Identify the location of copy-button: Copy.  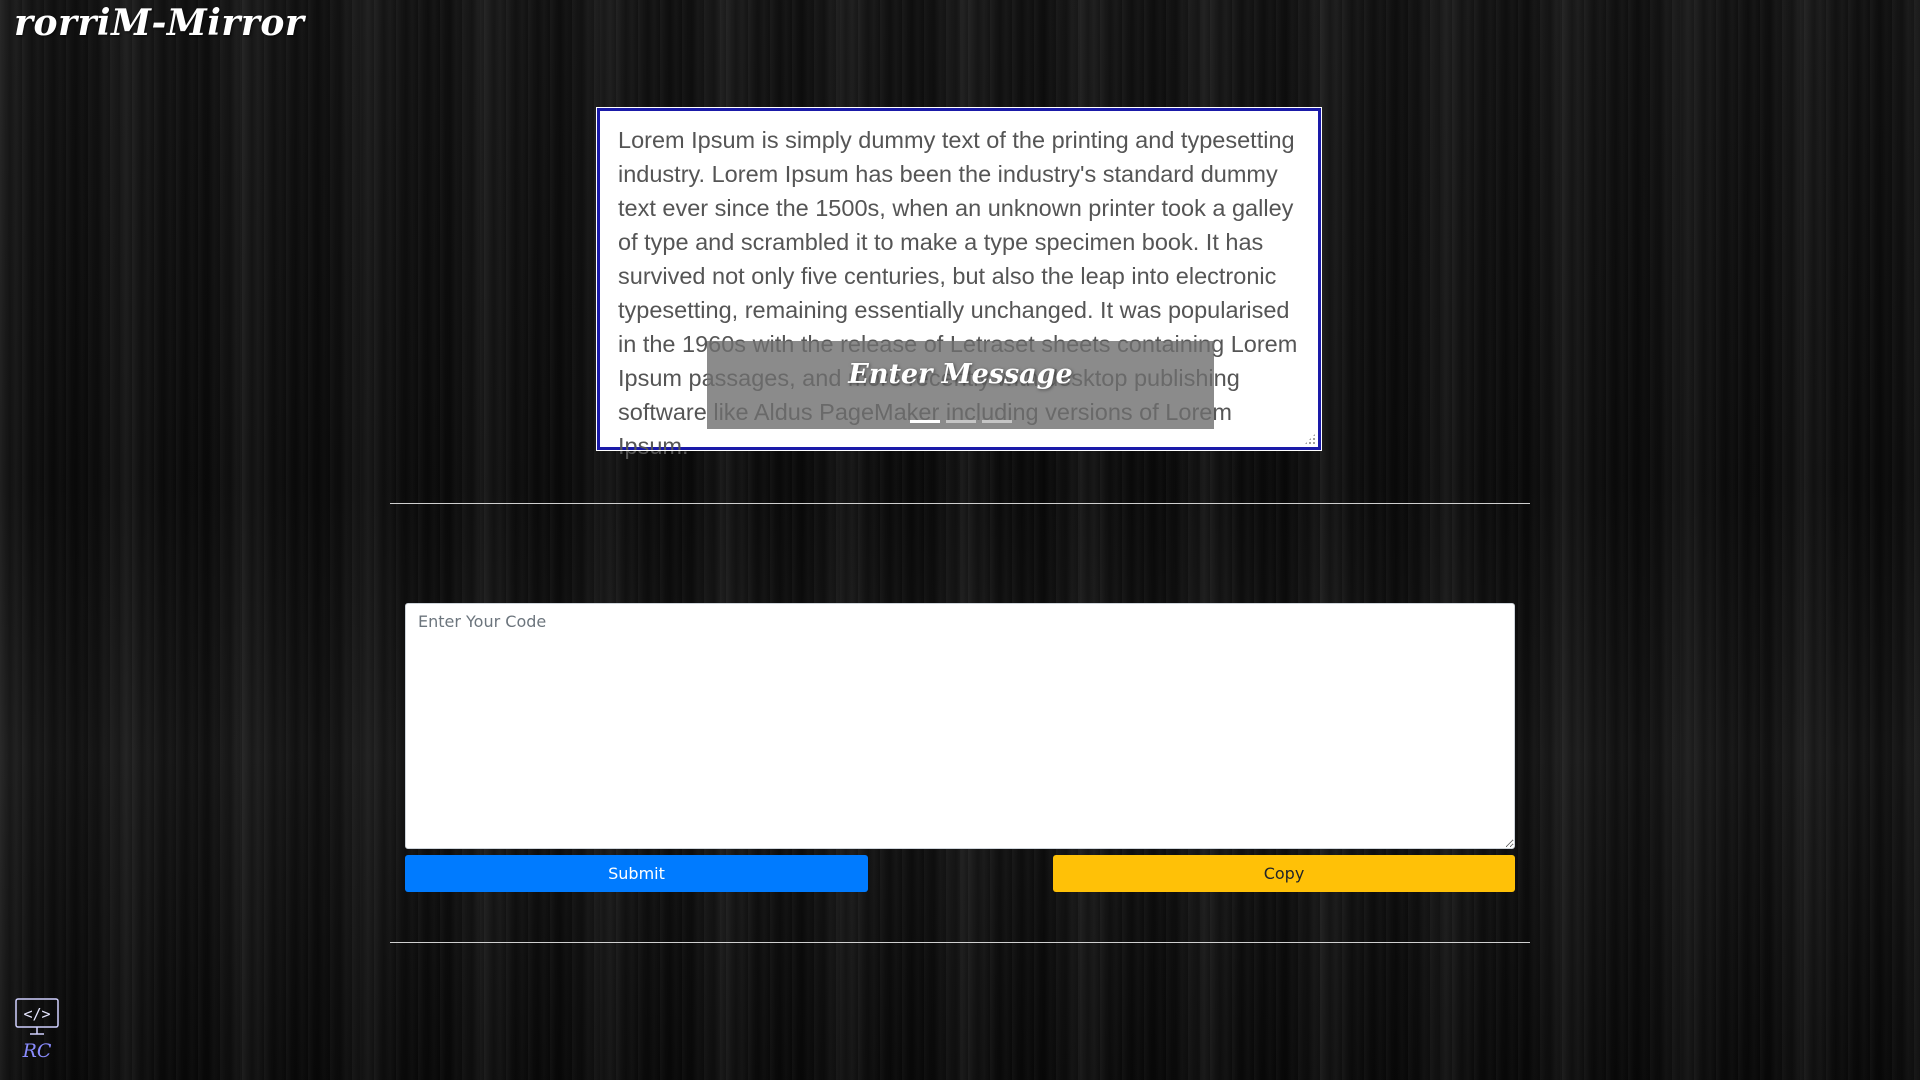
(1284, 873).